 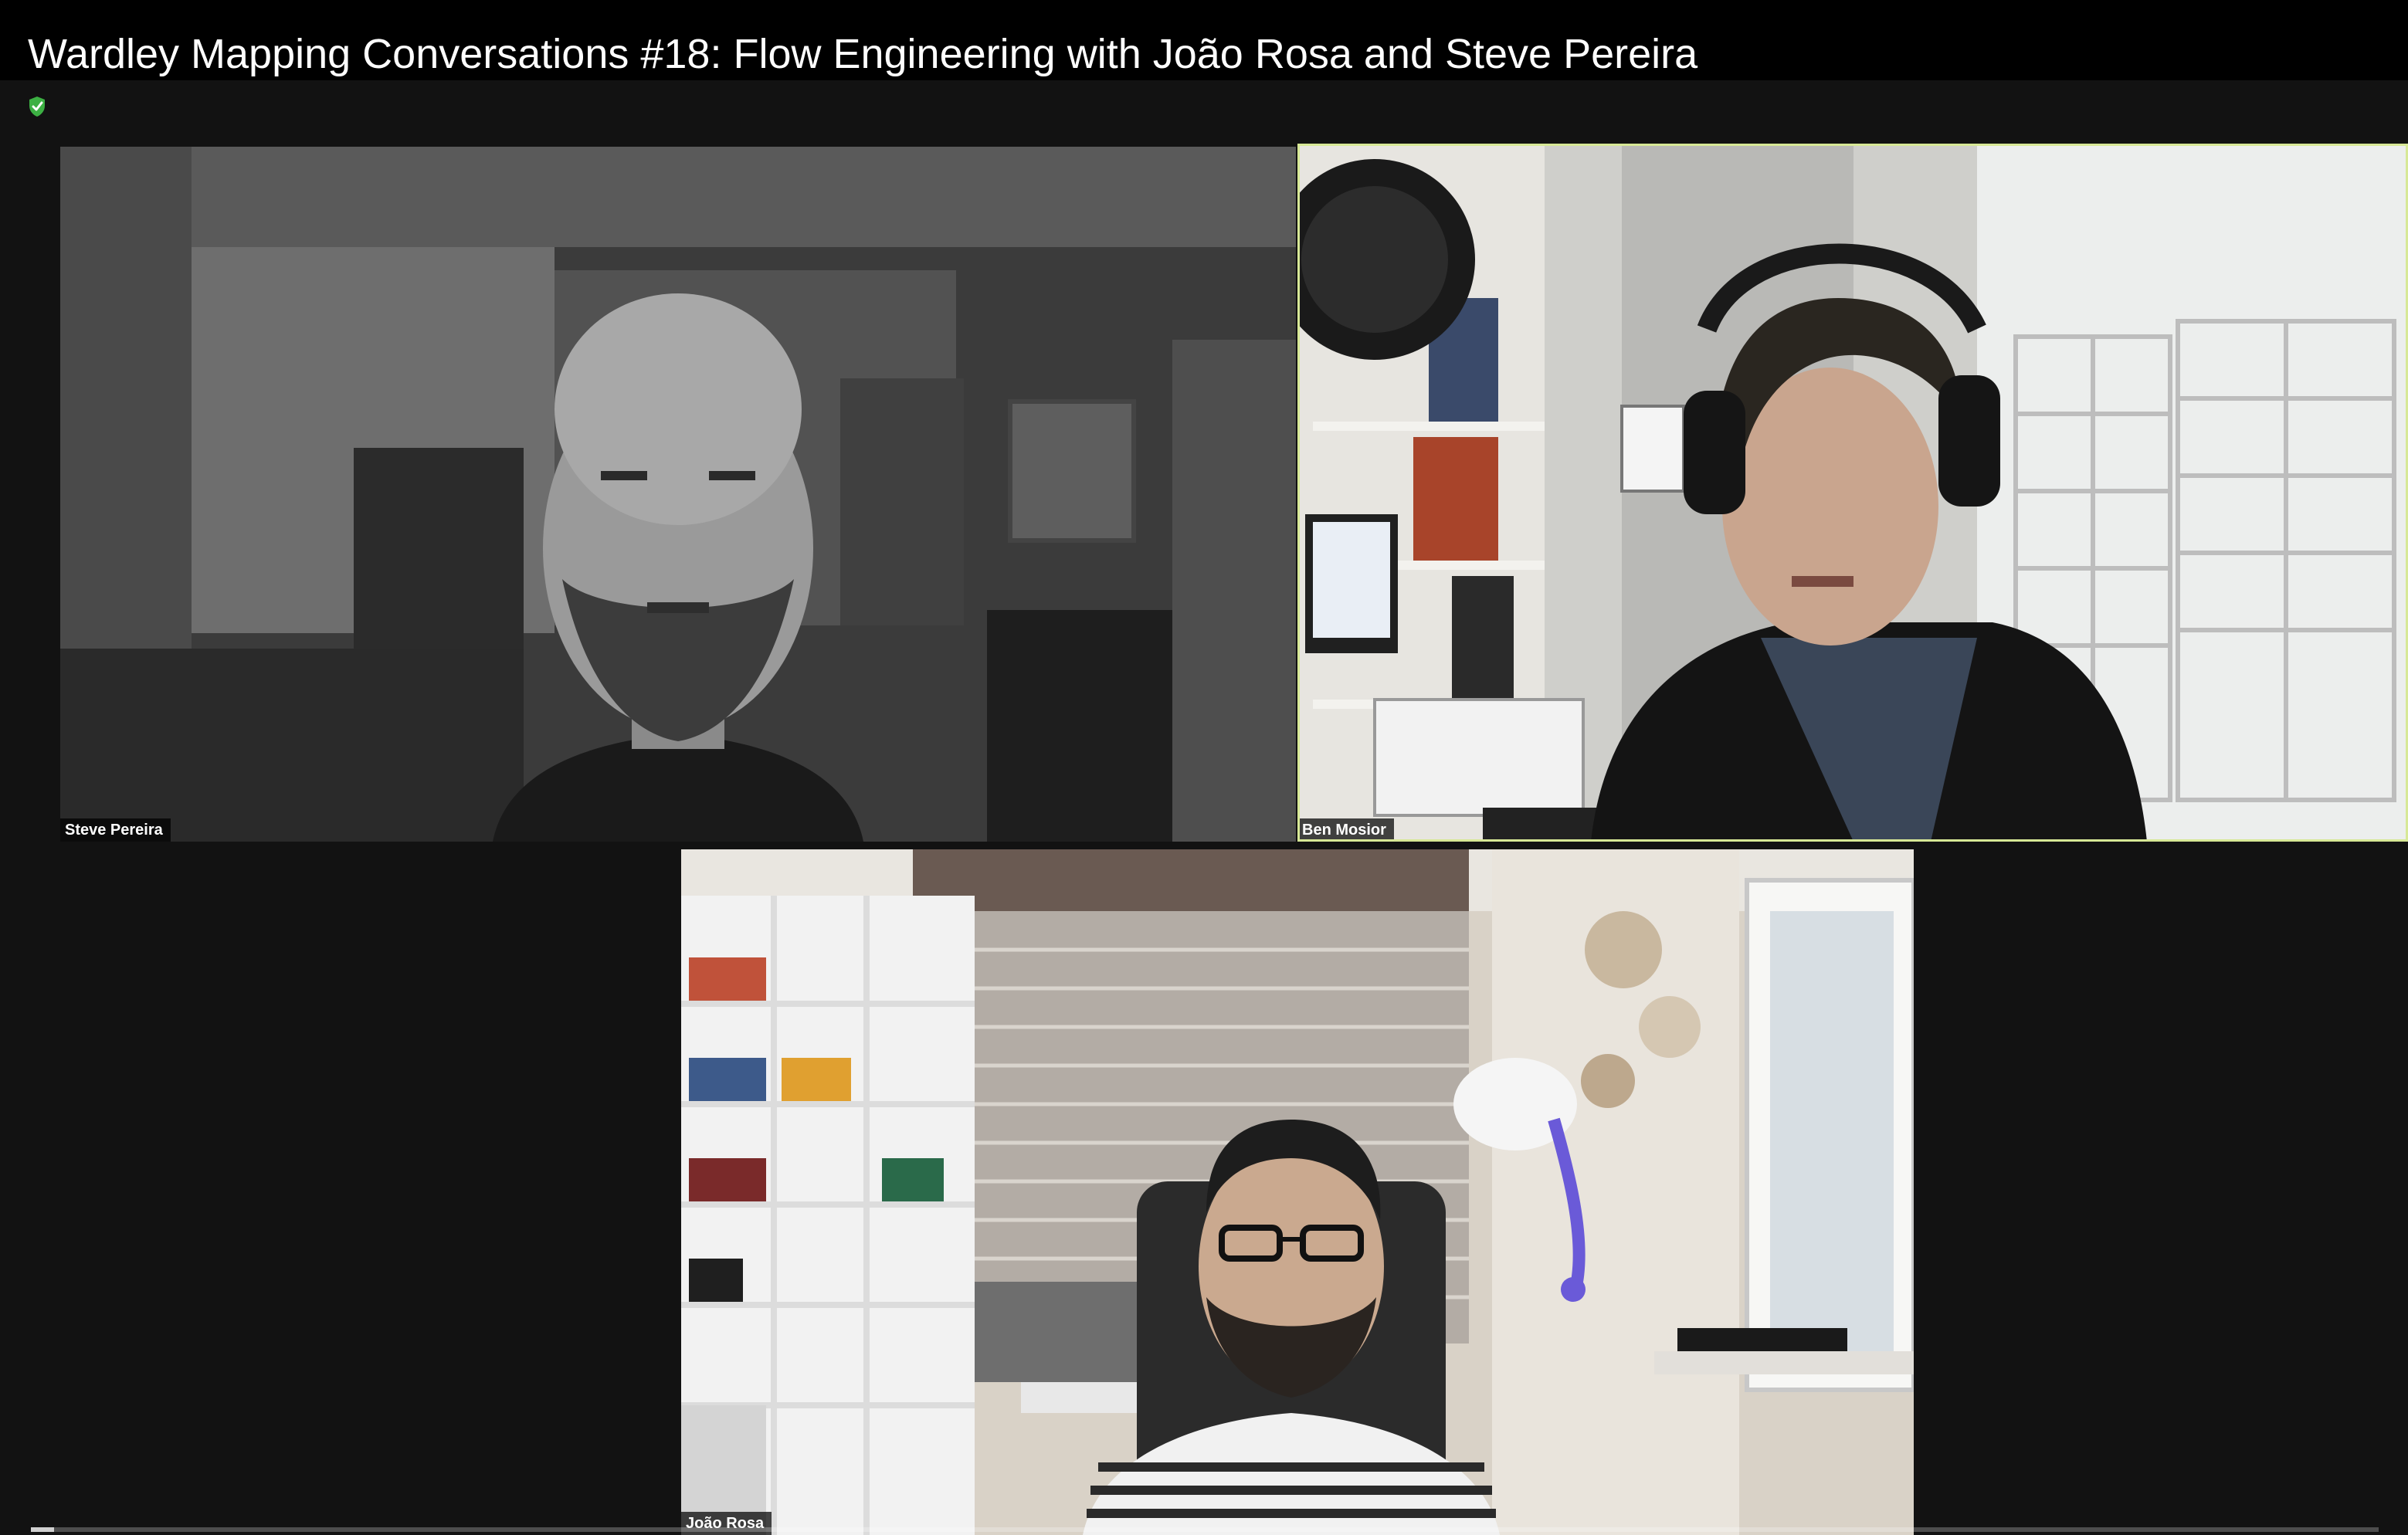 What do you see at coordinates (43, 1530) in the screenshot?
I see `playback-progress-fill` at bounding box center [43, 1530].